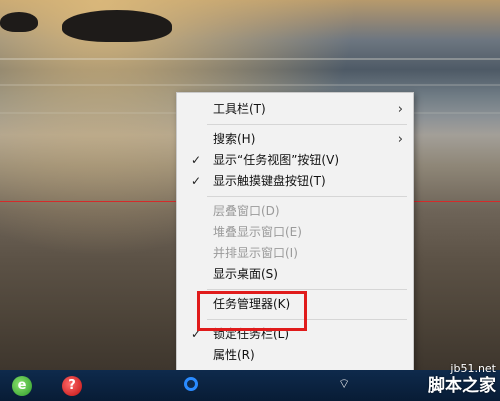  Describe the element at coordinates (255, 253) in the screenshot. I see `menu-item-label: 并排显示窗口(I)` at that location.